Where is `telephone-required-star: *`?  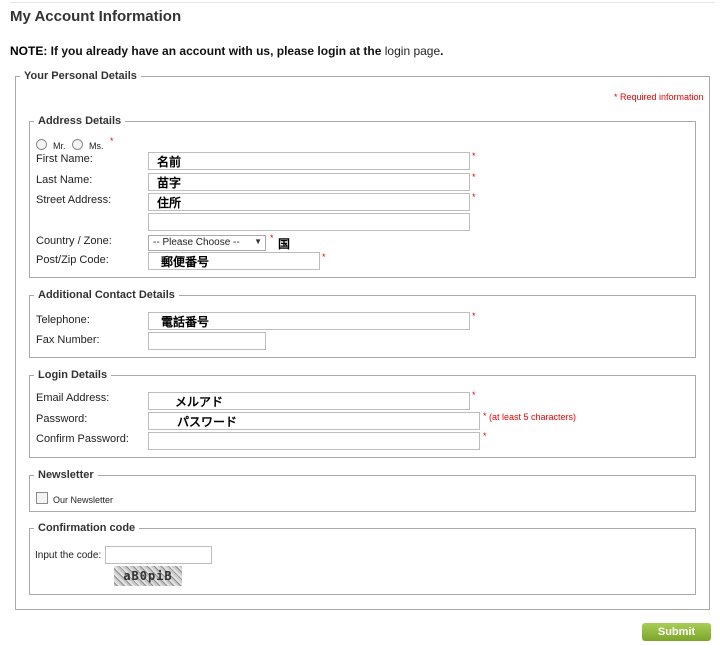
telephone-required-star: * is located at coordinates (474, 316).